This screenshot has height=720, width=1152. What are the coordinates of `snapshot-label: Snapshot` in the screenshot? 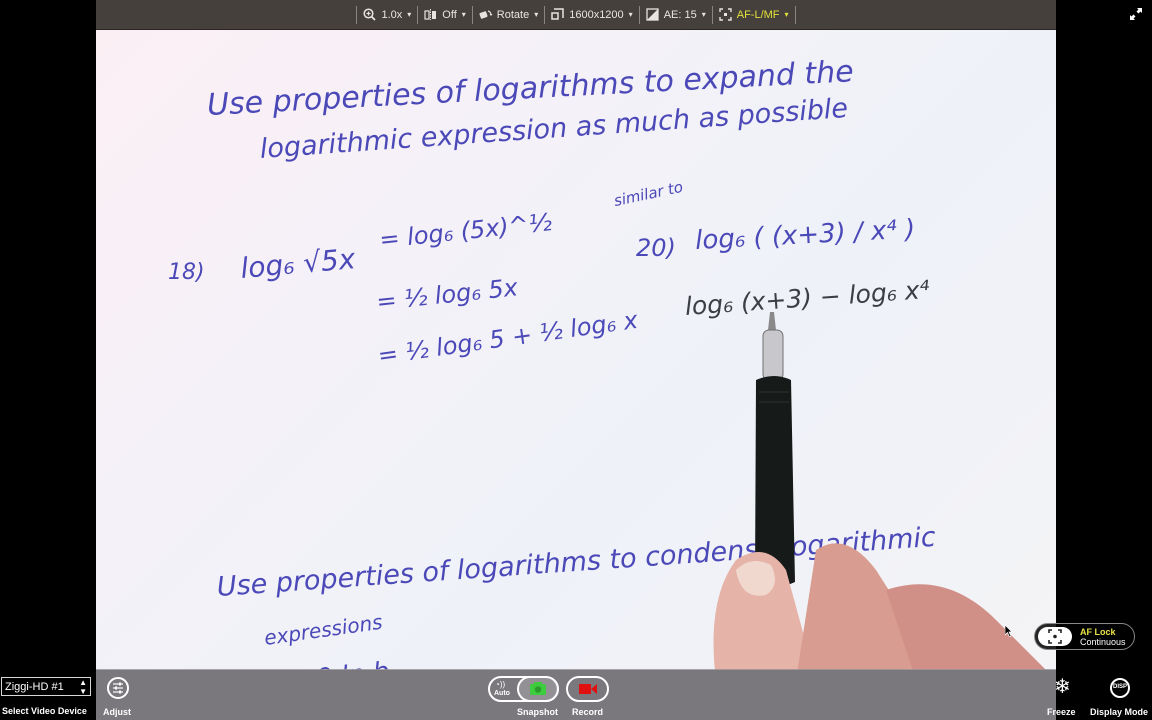 It's located at (538, 712).